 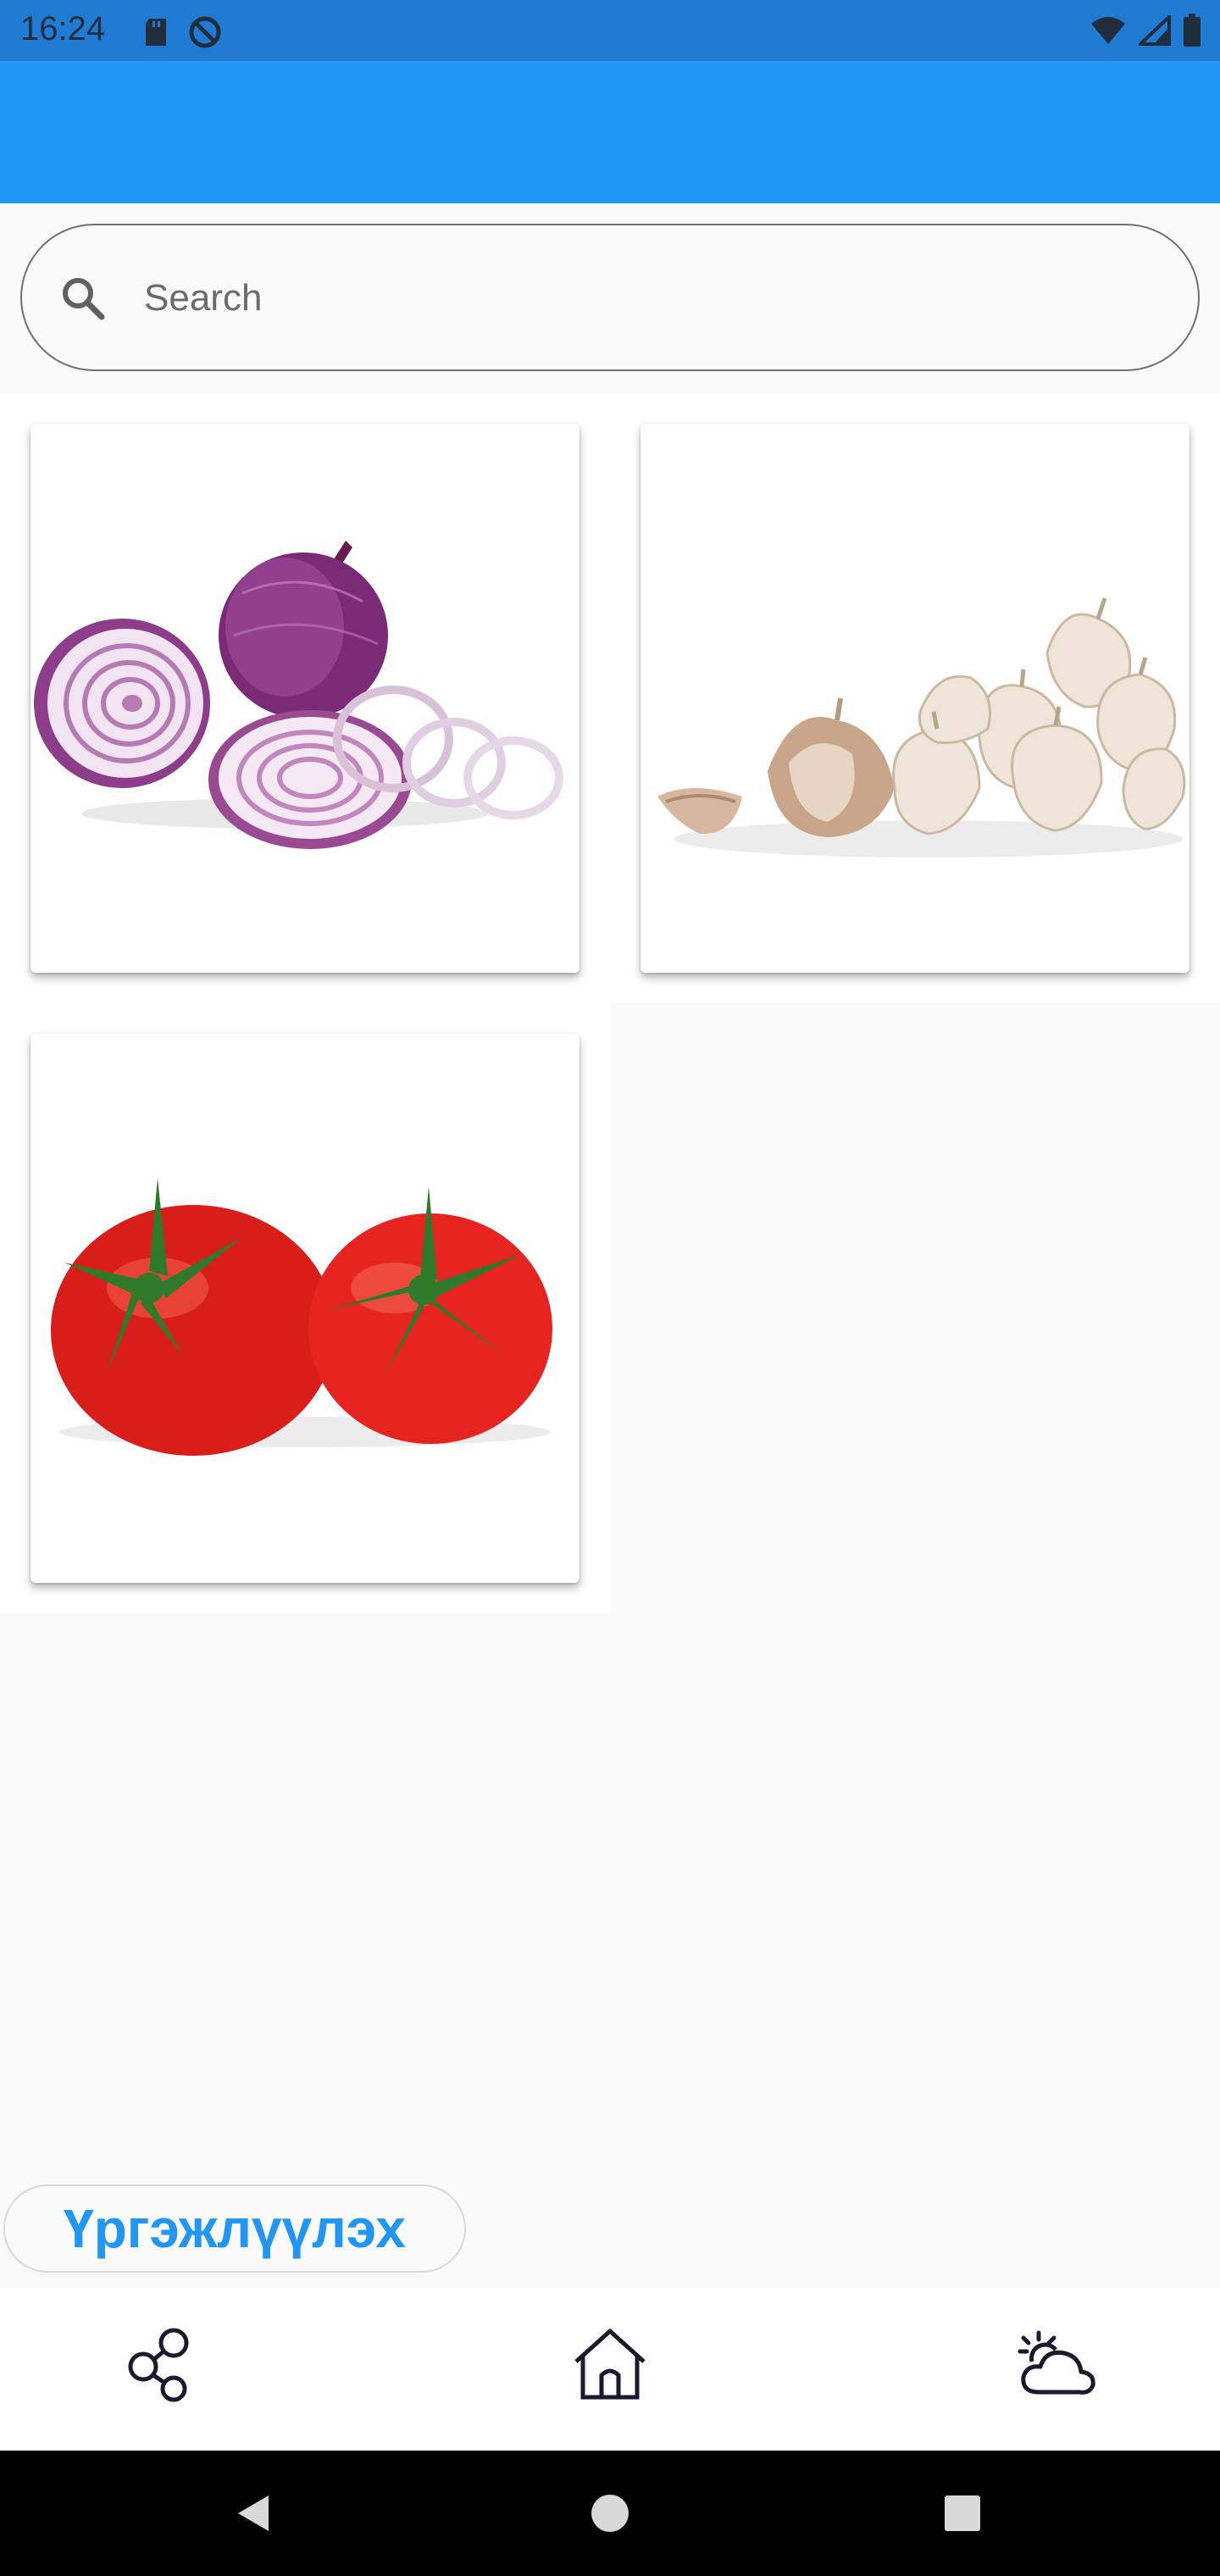 What do you see at coordinates (301, 1317) in the screenshot?
I see `tomato-image` at bounding box center [301, 1317].